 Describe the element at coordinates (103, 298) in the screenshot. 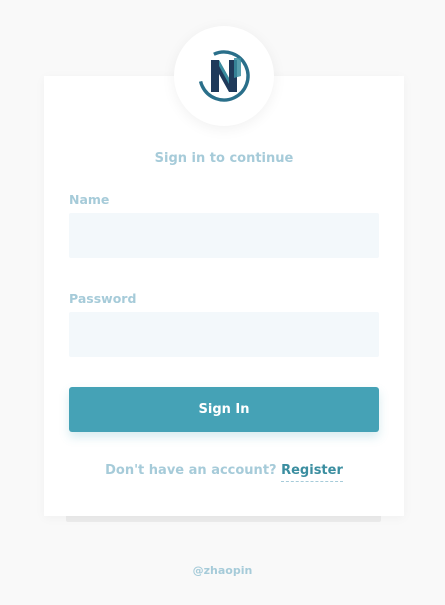

I see `password-label: Password` at that location.